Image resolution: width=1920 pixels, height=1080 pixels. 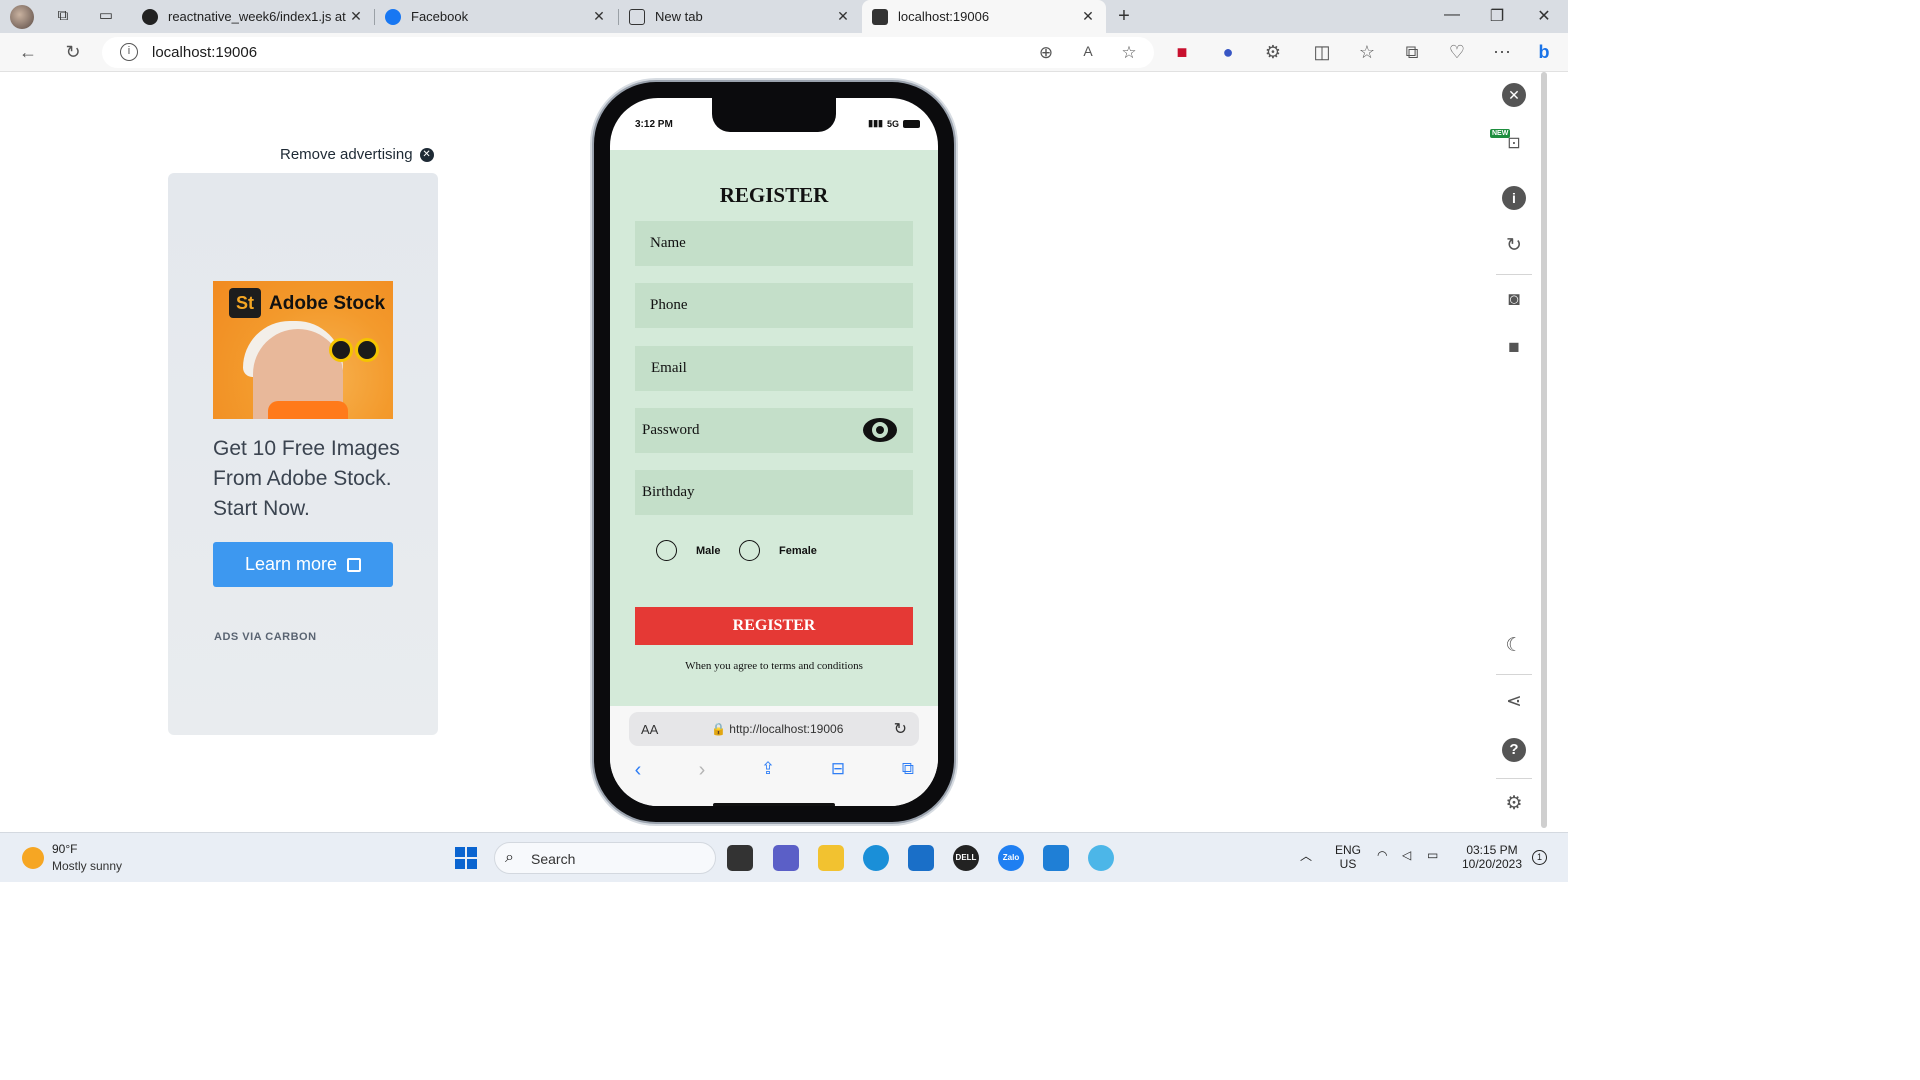 I want to click on close-window-icon: ✕, so click(x=1544, y=16).